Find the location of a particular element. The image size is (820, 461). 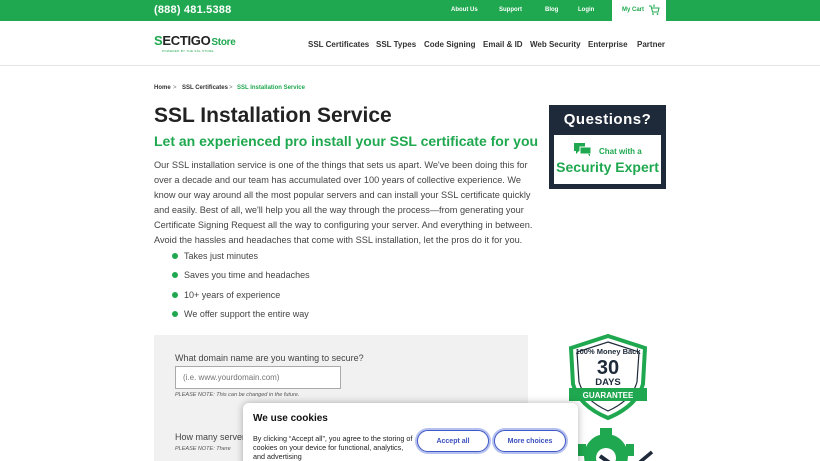

chat-expert-panel: Chat with a Security Expert is located at coordinates (607, 159).